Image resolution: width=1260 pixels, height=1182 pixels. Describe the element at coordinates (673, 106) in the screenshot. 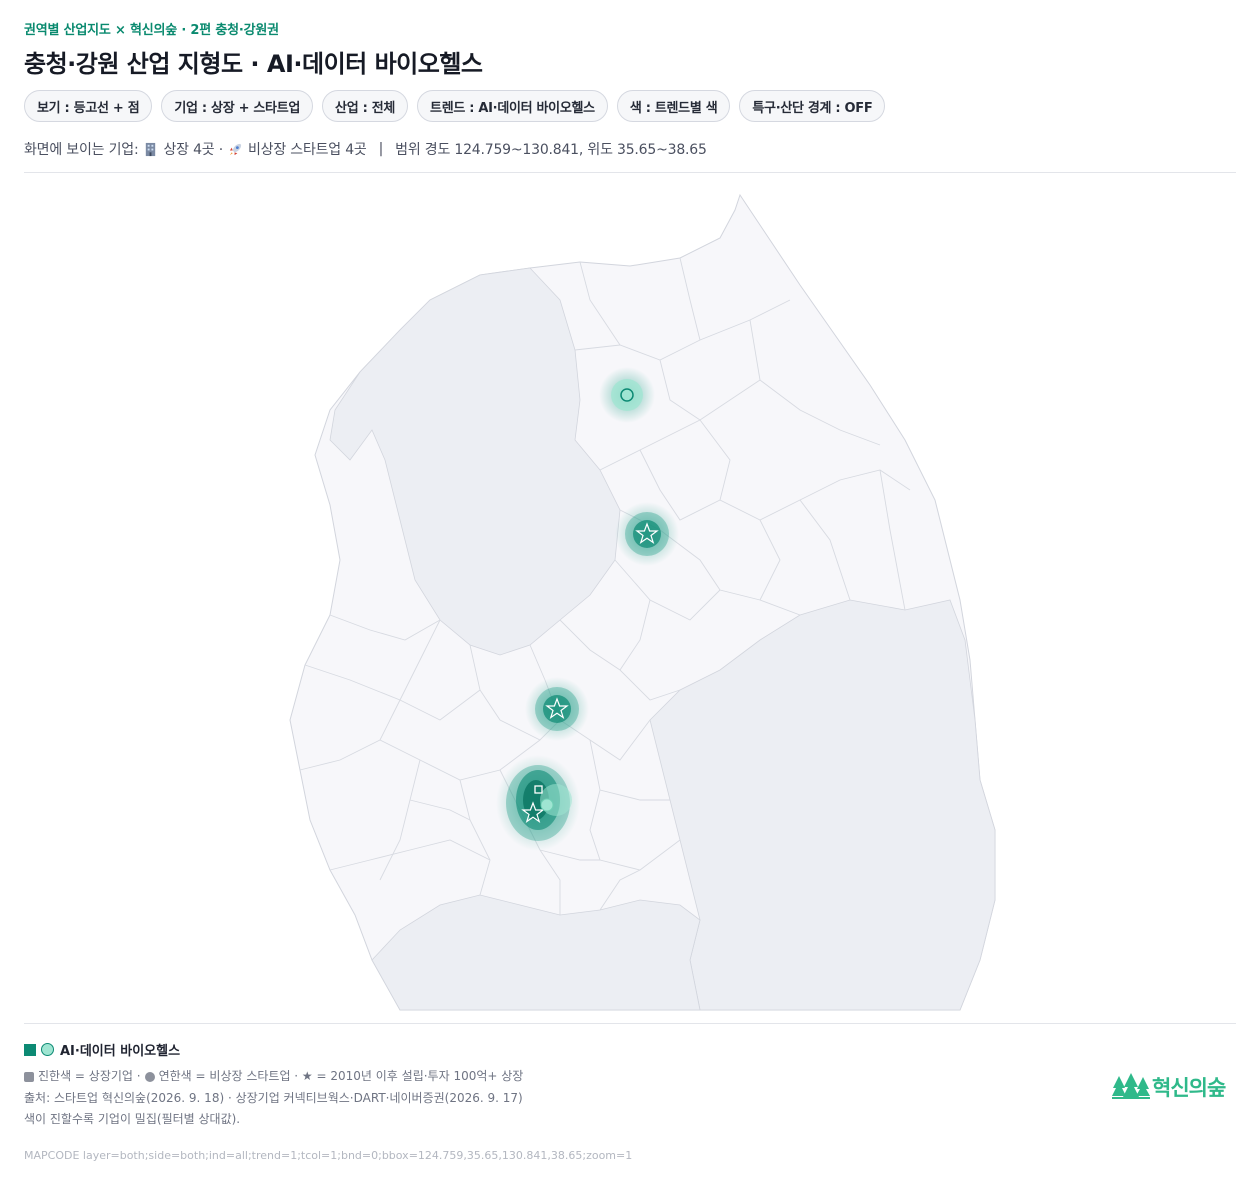

I see `chip-color: 색 : 트렌드별 색` at that location.